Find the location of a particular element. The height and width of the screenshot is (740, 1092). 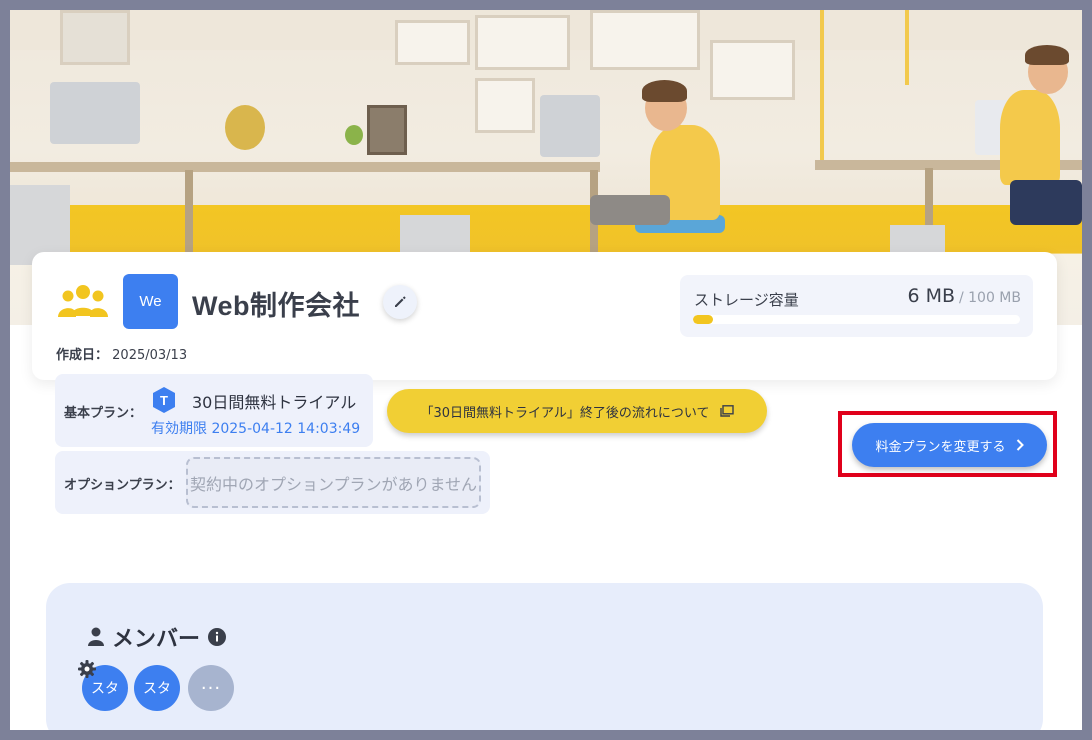

svg-text: T is located at coordinates (164, 400).